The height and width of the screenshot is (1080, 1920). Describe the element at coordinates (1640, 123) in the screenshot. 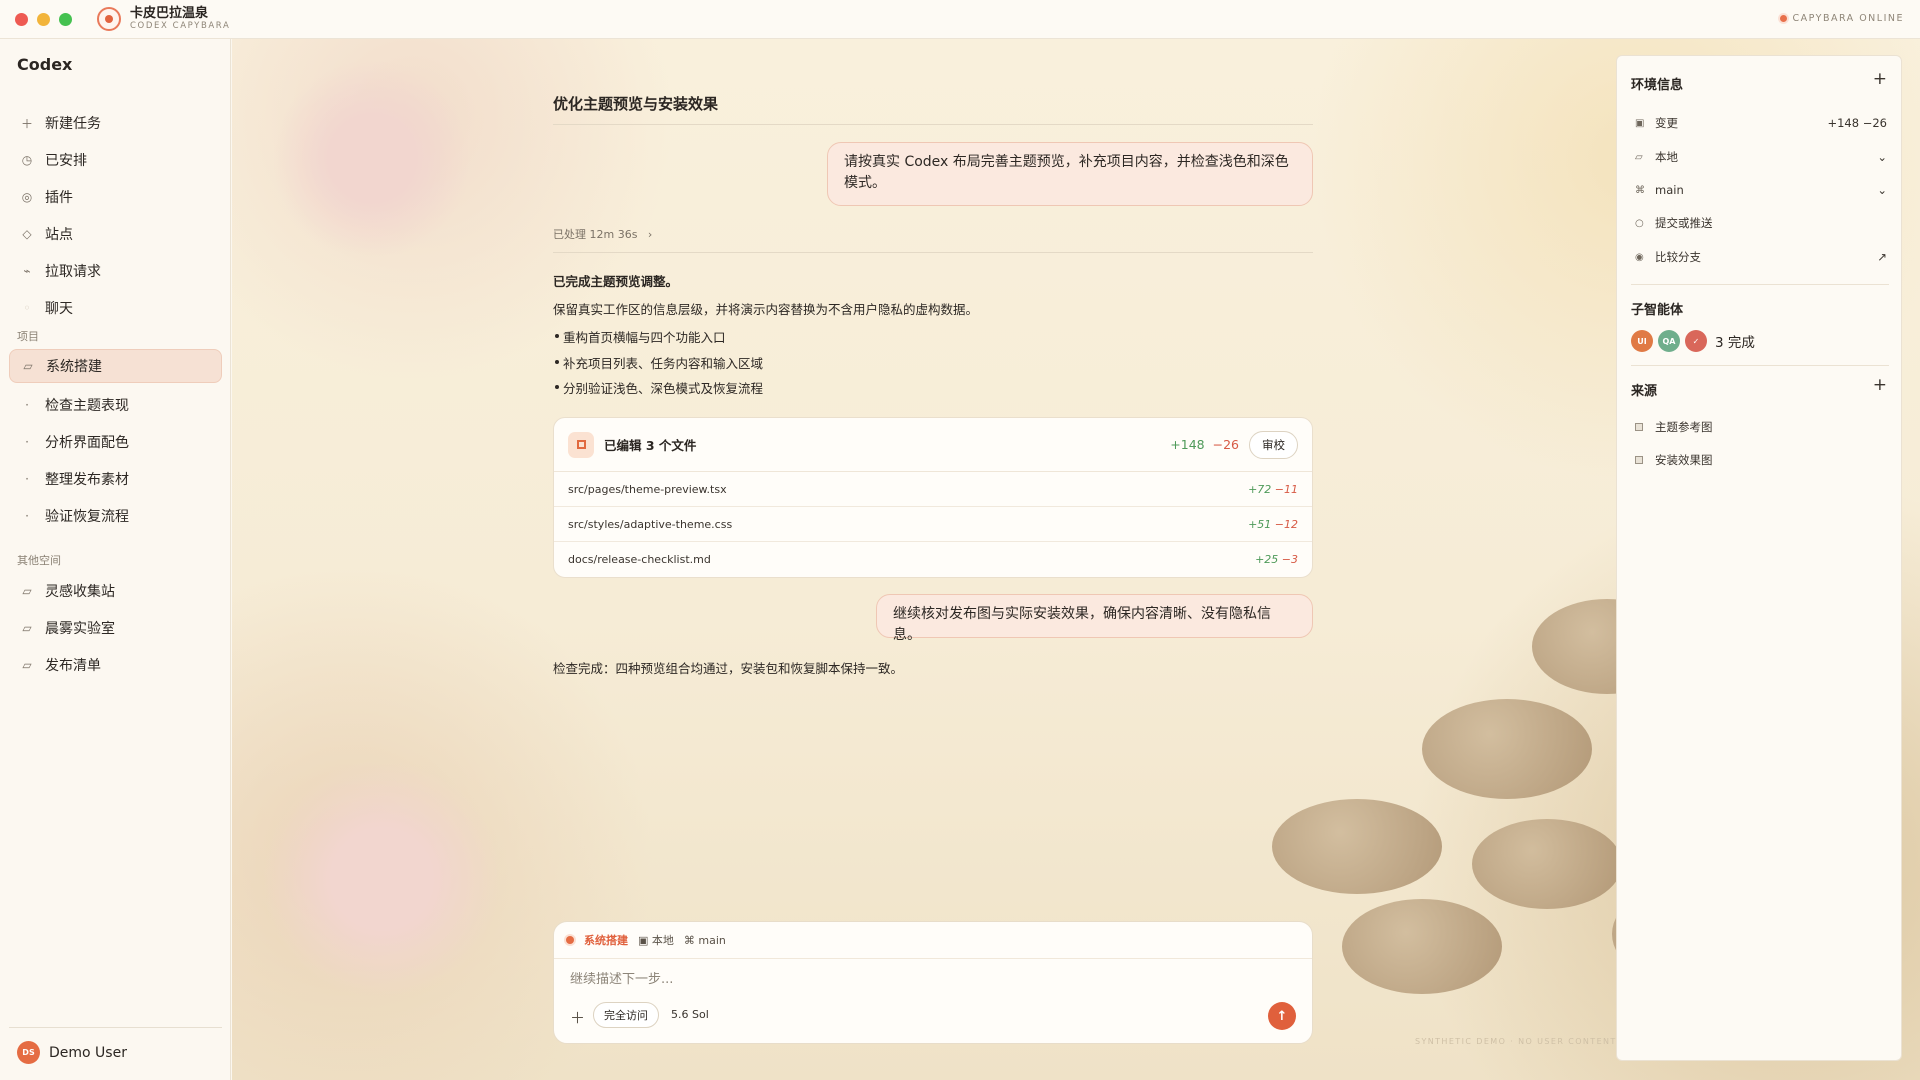

I see `diff-icon: ▣` at that location.